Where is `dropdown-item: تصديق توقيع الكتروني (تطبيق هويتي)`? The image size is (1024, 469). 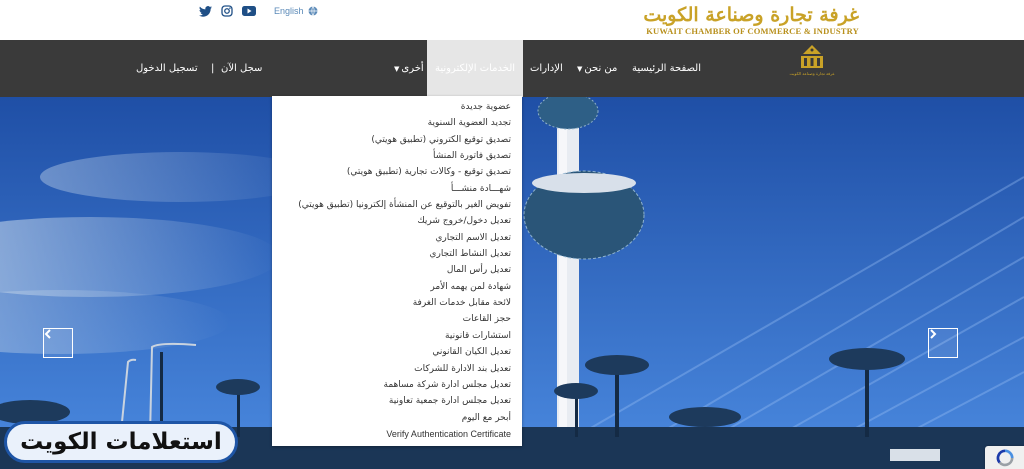
dropdown-item: تصديق توقيع الكتروني (تطبيق هويتي) is located at coordinates (391, 140).